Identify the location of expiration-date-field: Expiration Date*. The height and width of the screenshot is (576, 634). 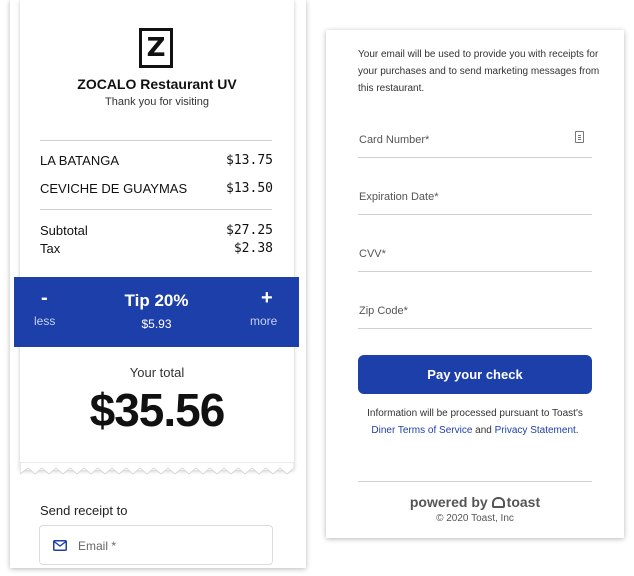
(475, 200).